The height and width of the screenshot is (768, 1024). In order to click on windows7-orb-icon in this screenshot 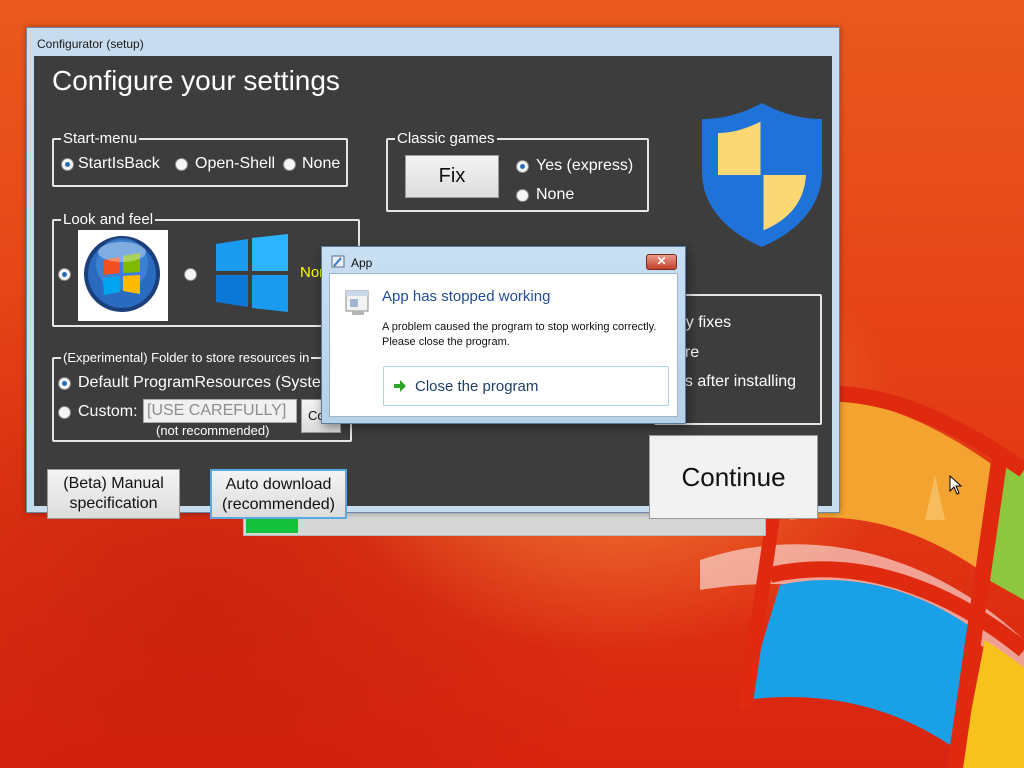, I will do `click(122, 274)`.